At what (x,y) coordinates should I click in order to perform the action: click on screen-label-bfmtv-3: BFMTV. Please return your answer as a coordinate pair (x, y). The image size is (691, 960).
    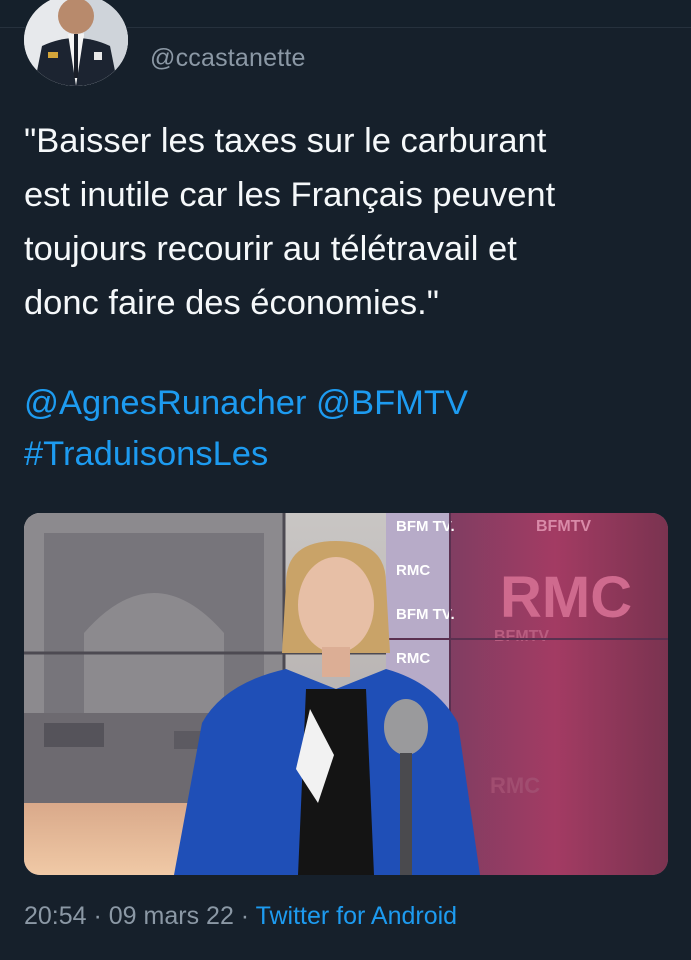
    Looking at the image, I should click on (563, 526).